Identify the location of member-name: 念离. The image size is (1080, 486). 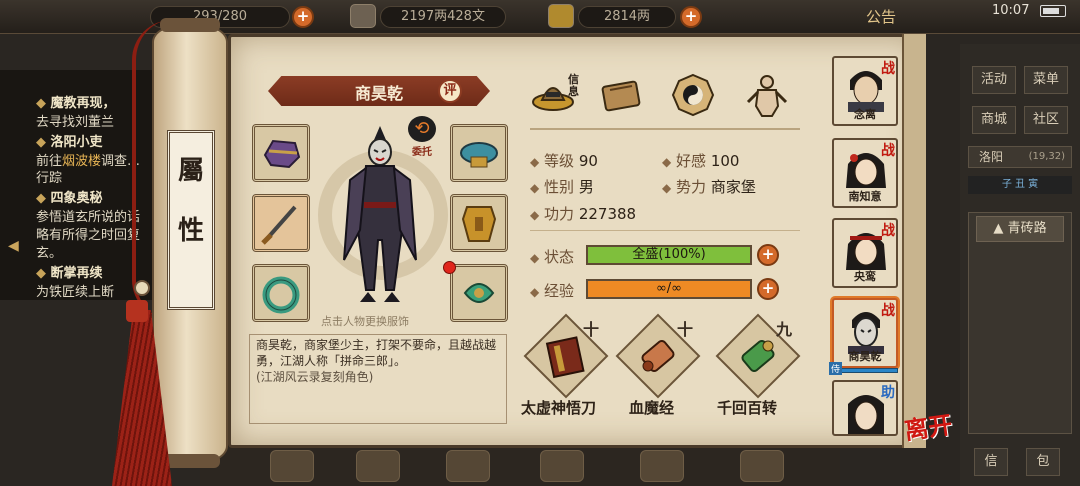
(865, 114).